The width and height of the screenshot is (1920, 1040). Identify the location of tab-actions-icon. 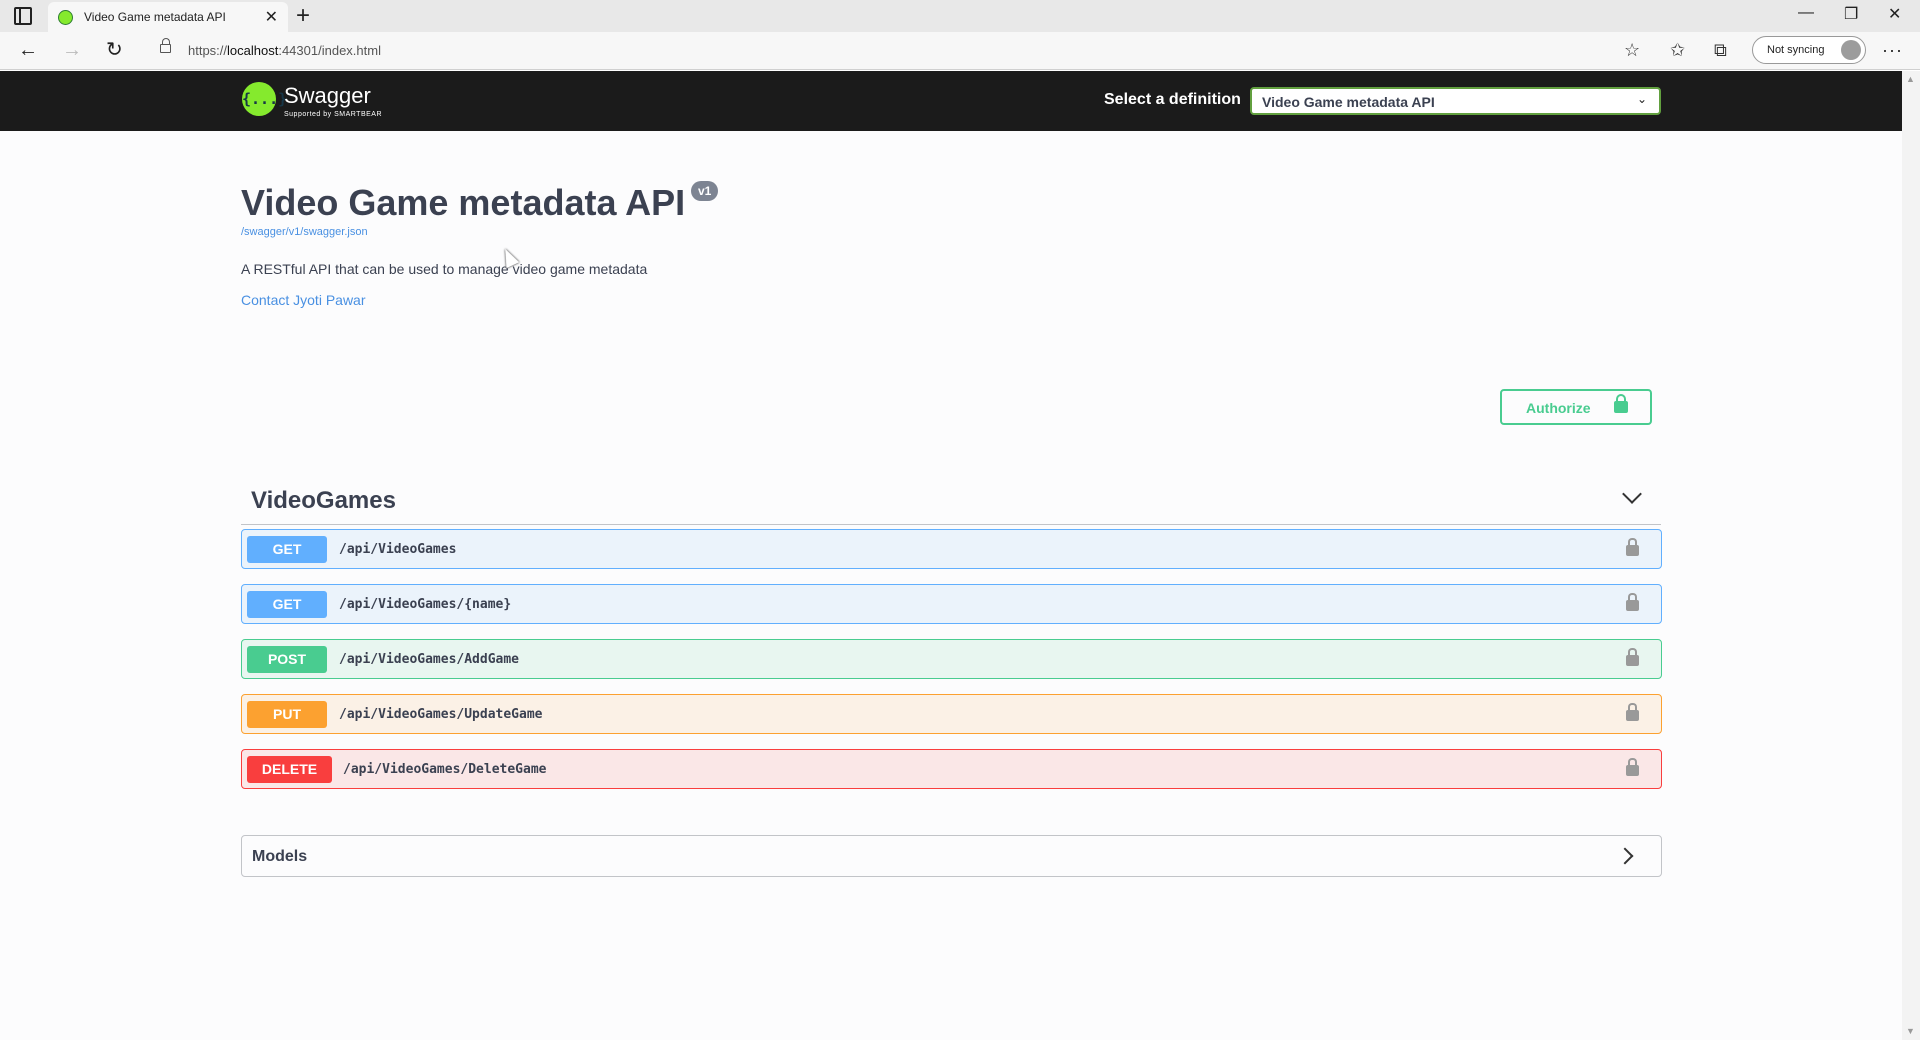
(23, 16).